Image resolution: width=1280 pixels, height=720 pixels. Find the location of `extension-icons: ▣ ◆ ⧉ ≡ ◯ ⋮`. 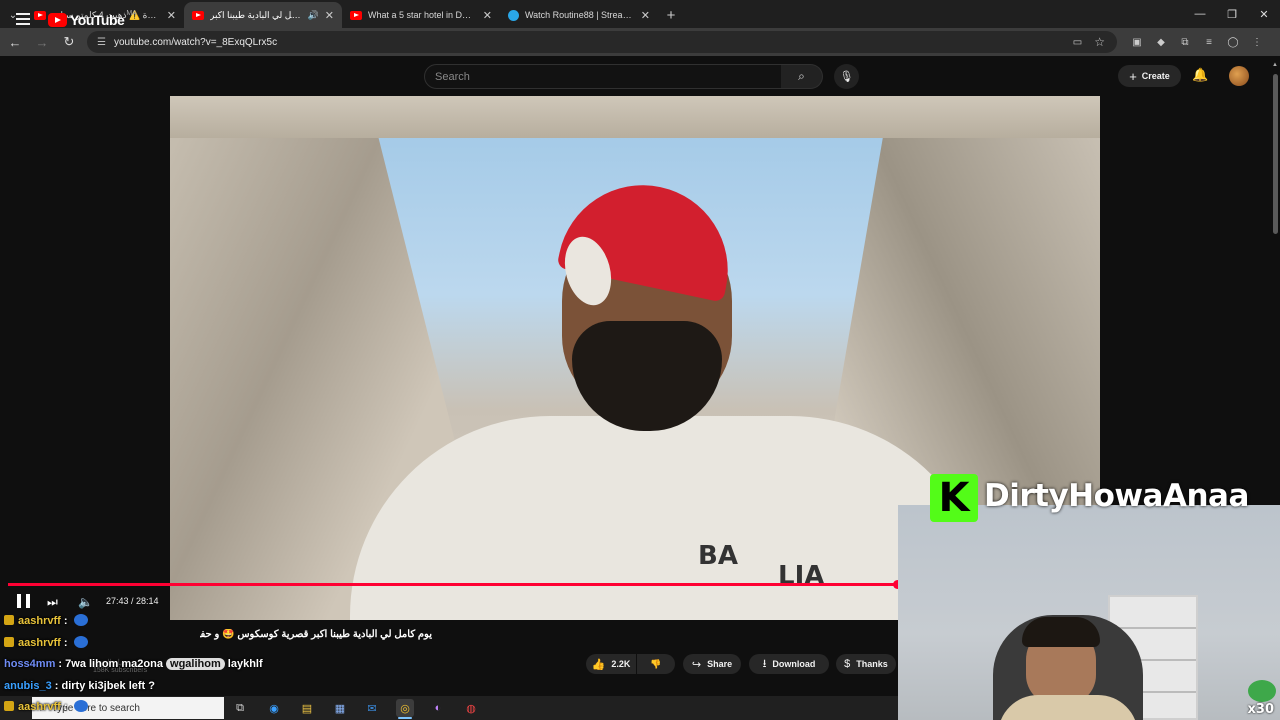

extension-icons: ▣ ◆ ⧉ ≡ ◯ ⋮ is located at coordinates (1197, 42).